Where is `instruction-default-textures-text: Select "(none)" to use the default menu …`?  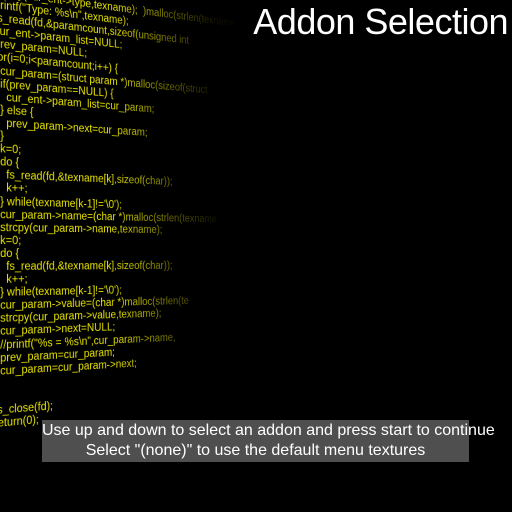 instruction-default-textures-text: Select "(none)" to use the default menu … is located at coordinates (255, 451).